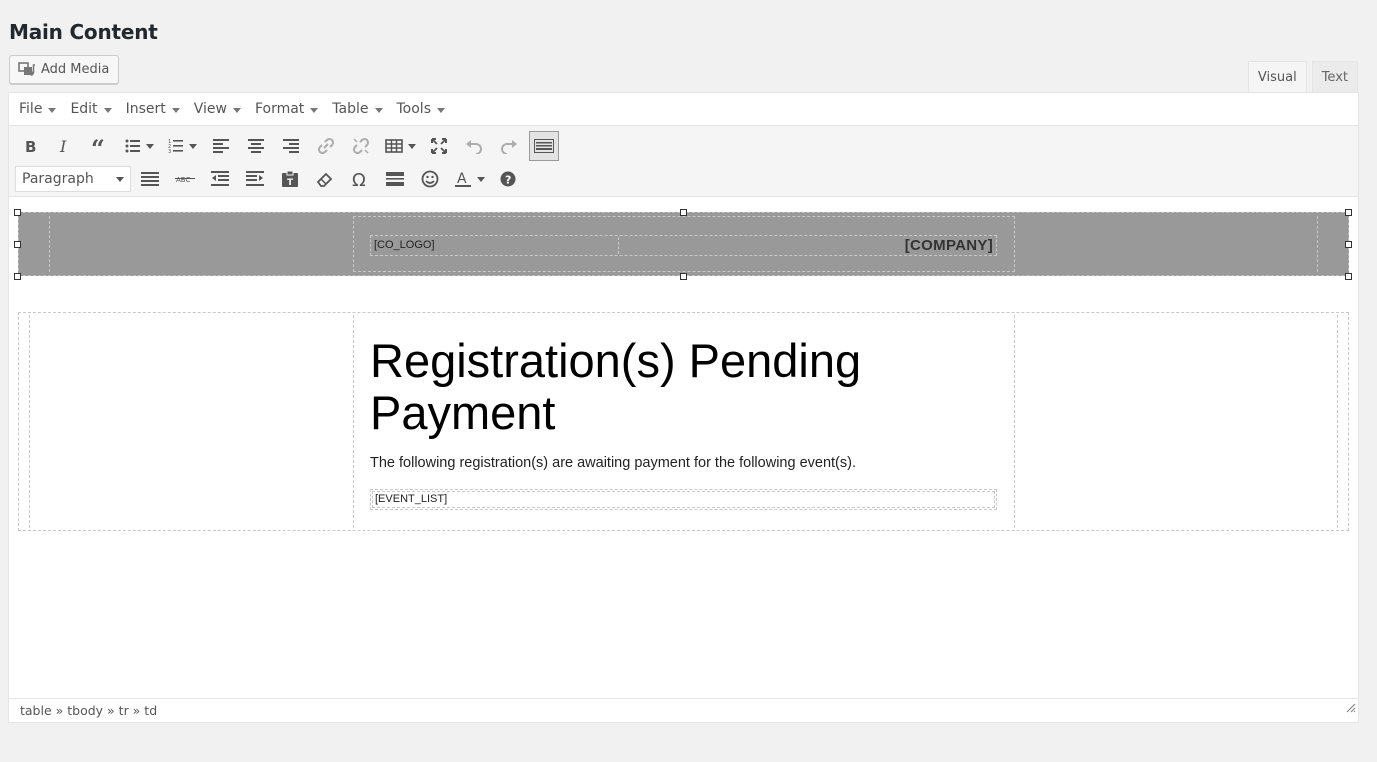 This screenshot has width=1377, height=762. I want to click on align-right-button, so click(291, 146).